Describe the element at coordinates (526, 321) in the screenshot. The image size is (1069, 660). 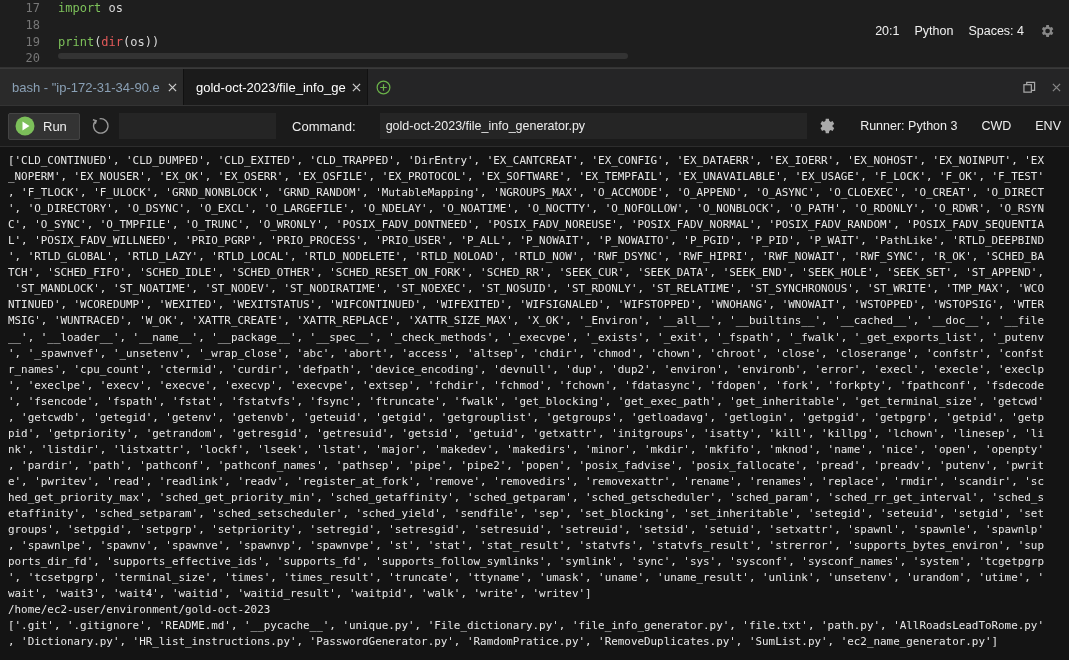
I see `output-line: MSIG', 'WUNTRACED', 'W_OK', 'XATTR_CREATE', 'XATTR_REPLACE', 'XATTR_SIZE_MAX', 'X_OK', '_Environ', '__all__', '__builtins__', '__cached__', '__doc__', '__file` at that location.